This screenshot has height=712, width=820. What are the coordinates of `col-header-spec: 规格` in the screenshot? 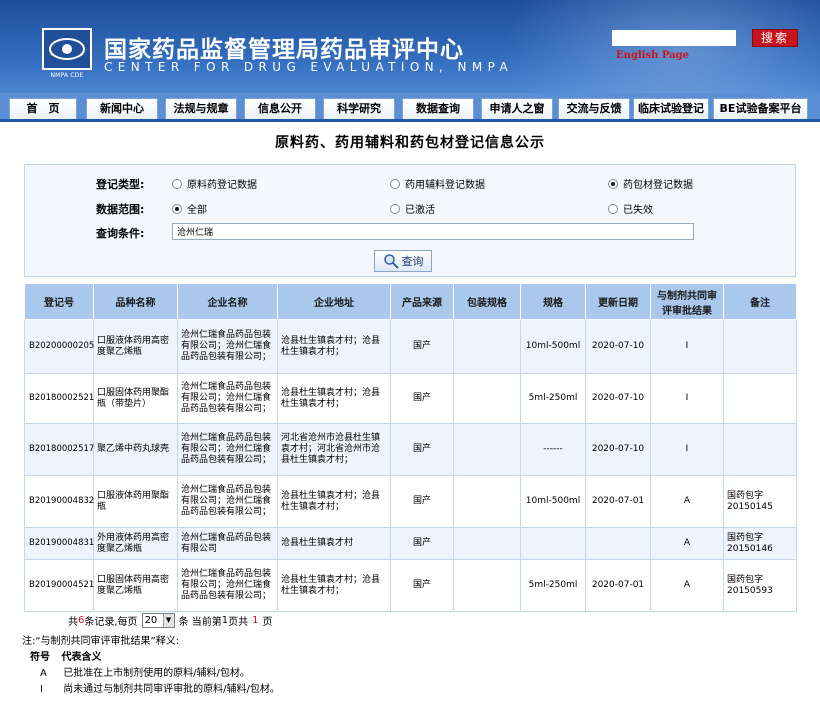 It's located at (553, 301).